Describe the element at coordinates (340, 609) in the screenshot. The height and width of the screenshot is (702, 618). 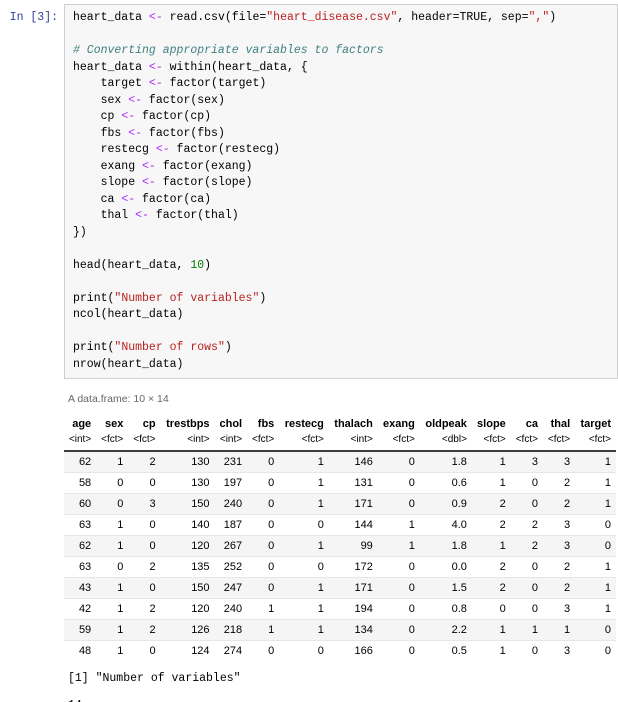
I see `table-row: 42 1 2 120 240 1 1 194 0 0.8 0 0 3 1` at that location.